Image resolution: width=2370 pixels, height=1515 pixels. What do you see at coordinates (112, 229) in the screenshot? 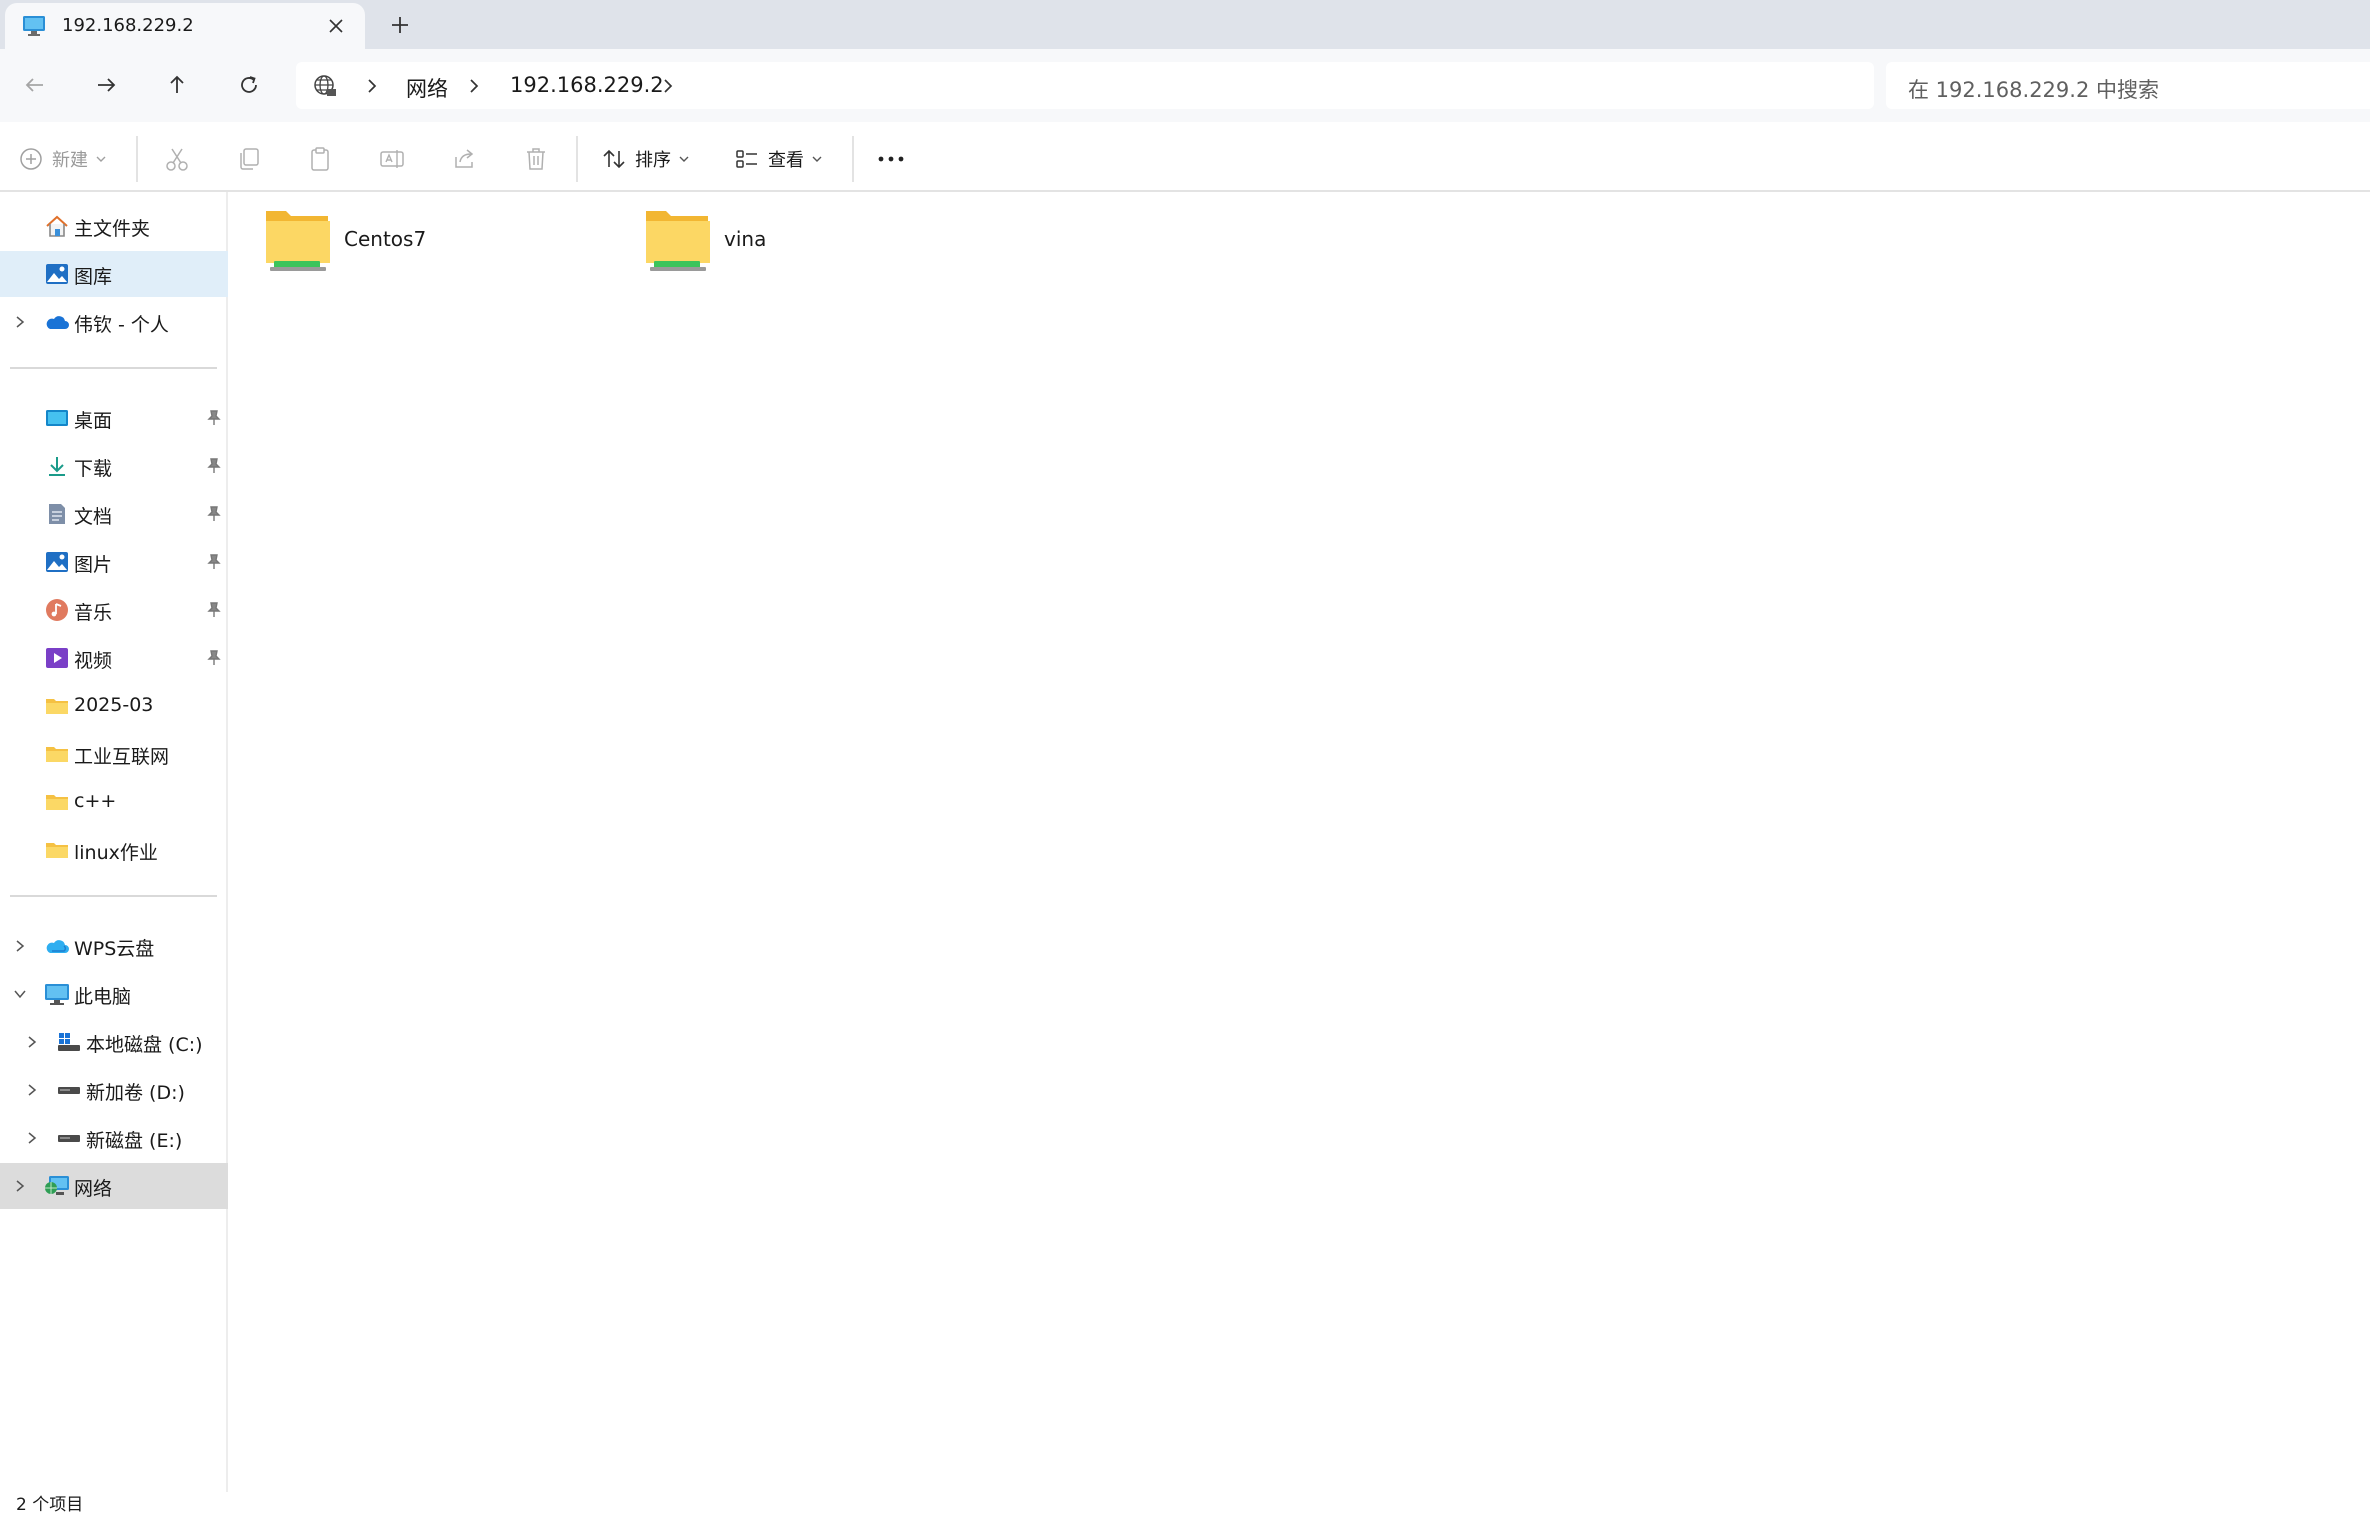
I see `sidebar-item-label: 主文件夹` at bounding box center [112, 229].